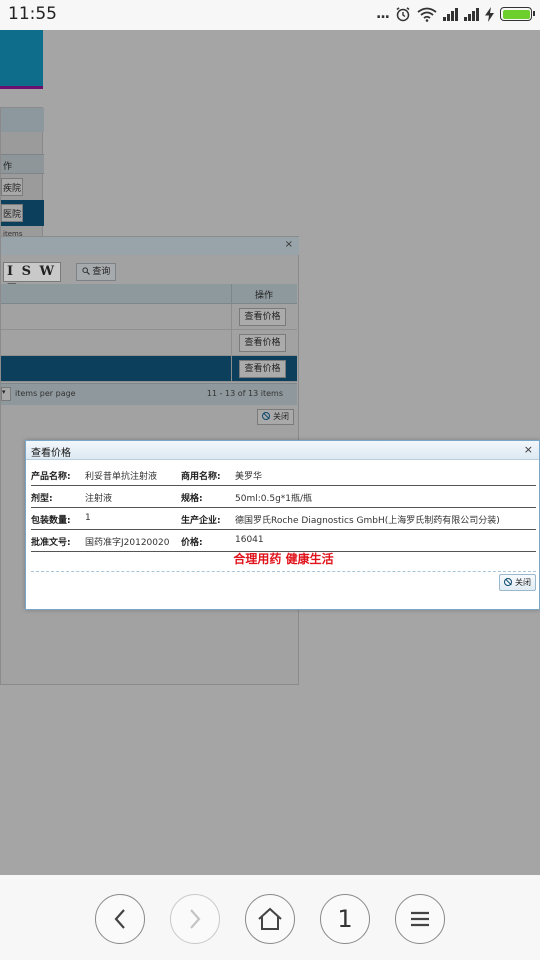 This screenshot has height=960, width=540. Describe the element at coordinates (192, 499) in the screenshot. I see `specification-label: 规格:` at that location.